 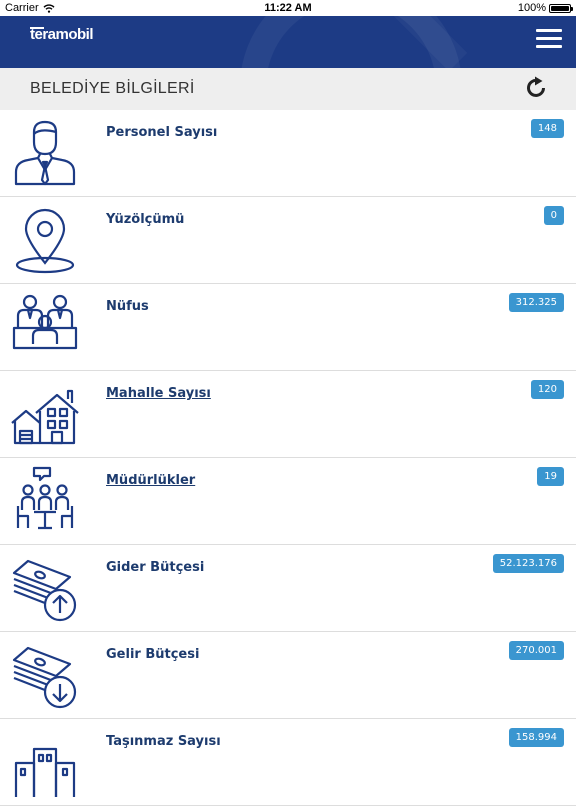 What do you see at coordinates (150, 480) in the screenshot?
I see `item-label-link: Müdürlükler` at bounding box center [150, 480].